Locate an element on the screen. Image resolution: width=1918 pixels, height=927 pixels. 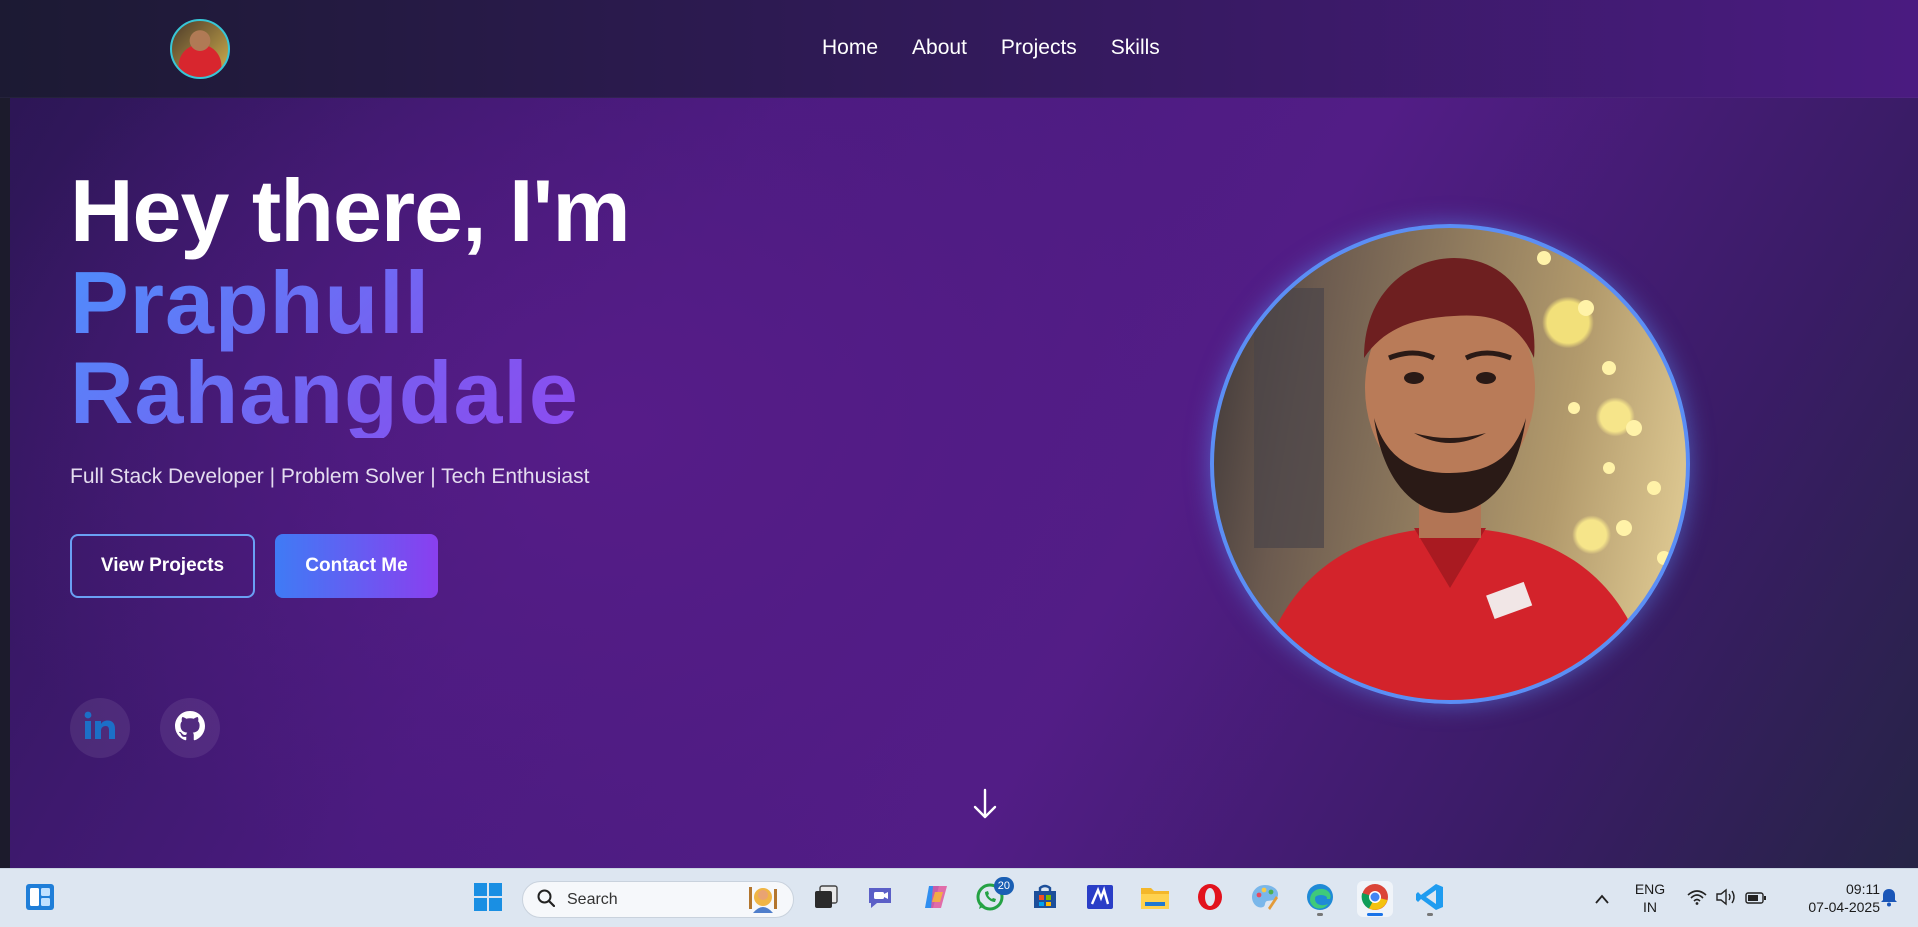
task-view-button is located at coordinates (826, 899).